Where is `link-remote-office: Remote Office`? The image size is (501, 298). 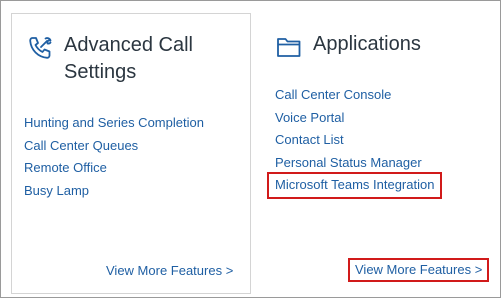 link-remote-office: Remote Office is located at coordinates (114, 168).